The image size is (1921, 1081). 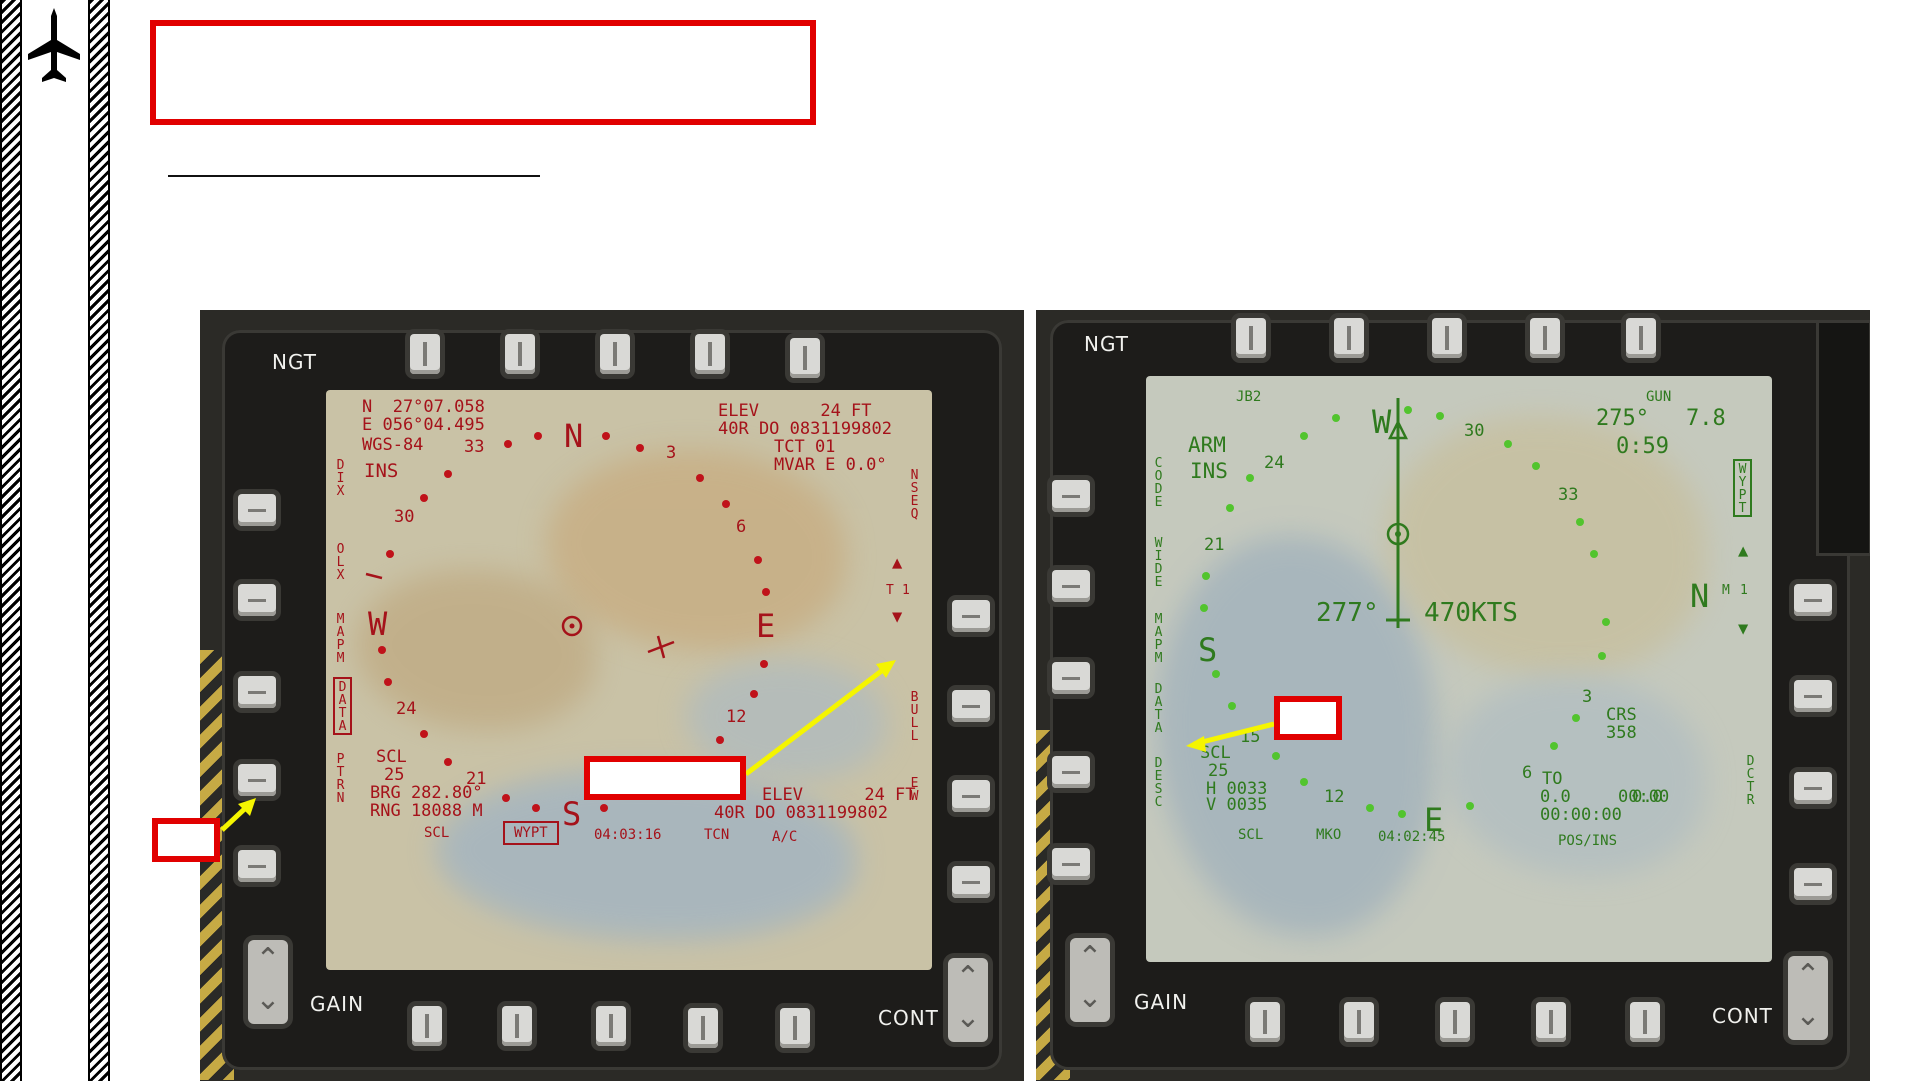 I want to click on right-data-callout, so click(x=1308, y=718).